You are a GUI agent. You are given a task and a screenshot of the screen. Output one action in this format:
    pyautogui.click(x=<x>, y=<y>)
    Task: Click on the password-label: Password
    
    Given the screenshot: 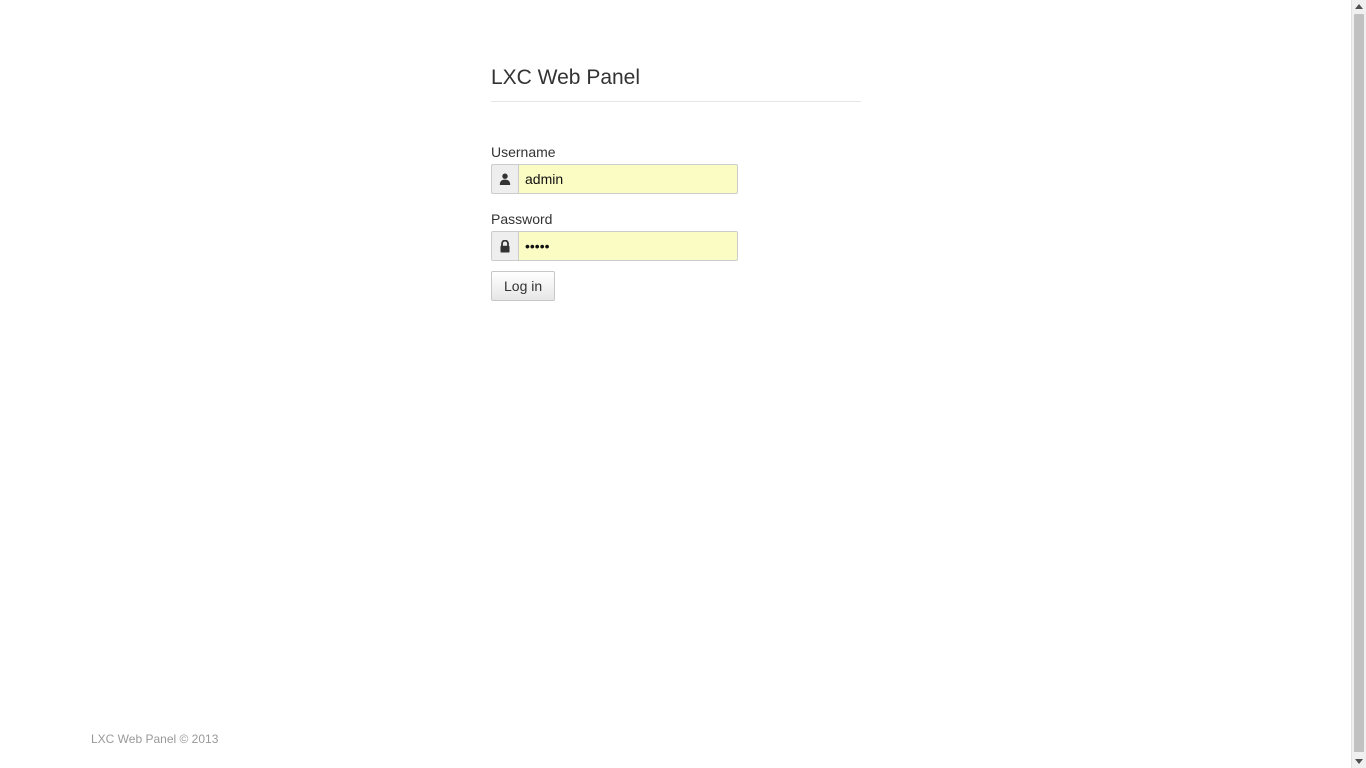 What is the action you would take?
    pyautogui.click(x=522, y=219)
    